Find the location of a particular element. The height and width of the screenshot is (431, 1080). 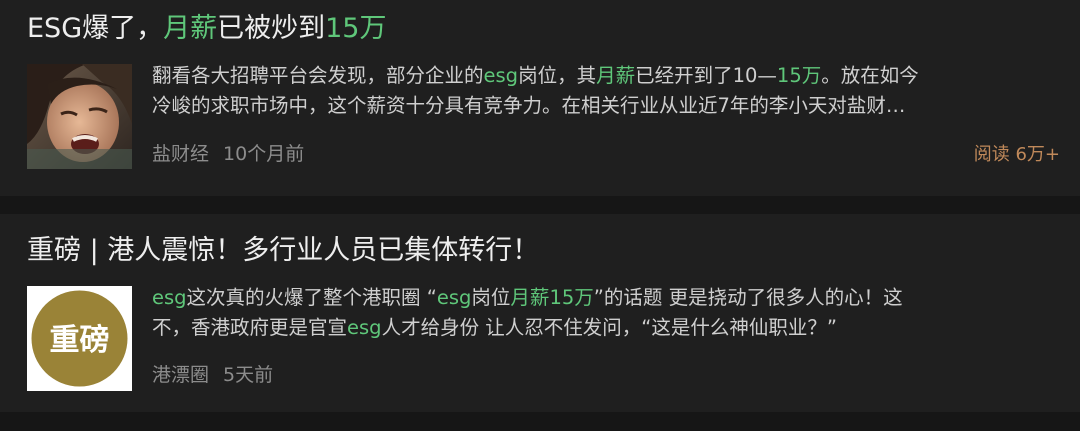

summary-text: 岗位，其 is located at coordinates (557, 75).